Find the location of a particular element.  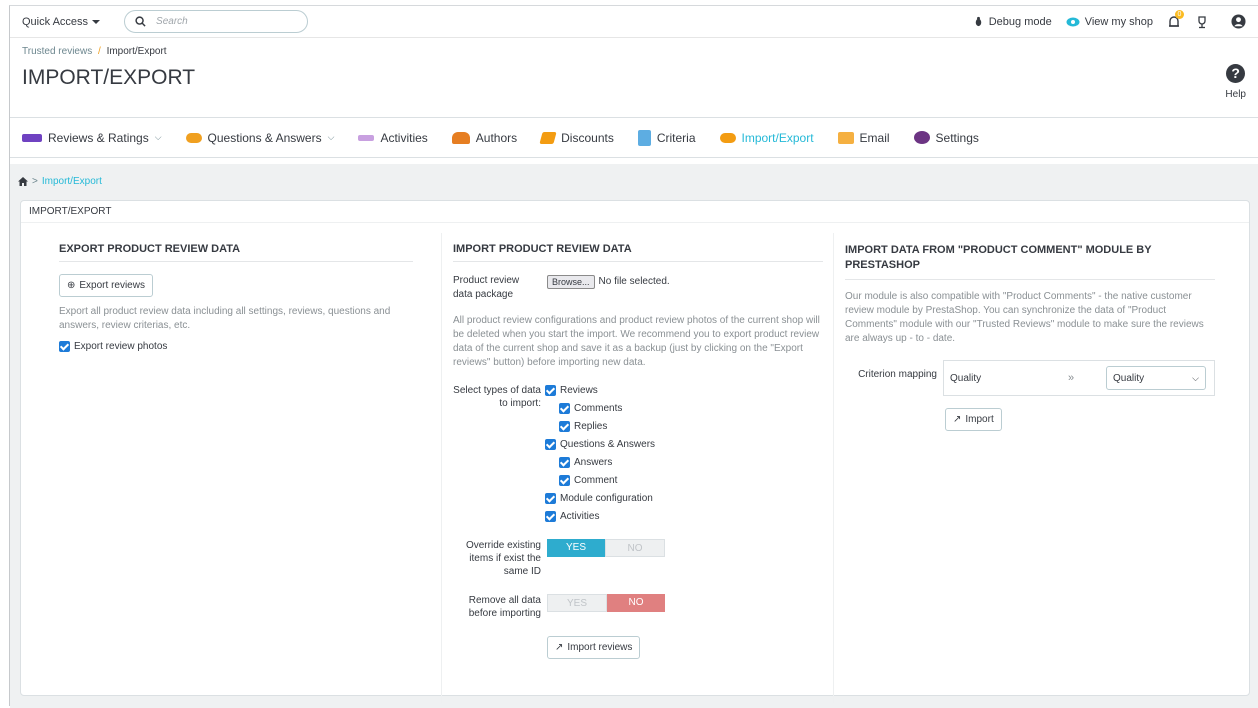

type-label: Answers is located at coordinates (593, 462).